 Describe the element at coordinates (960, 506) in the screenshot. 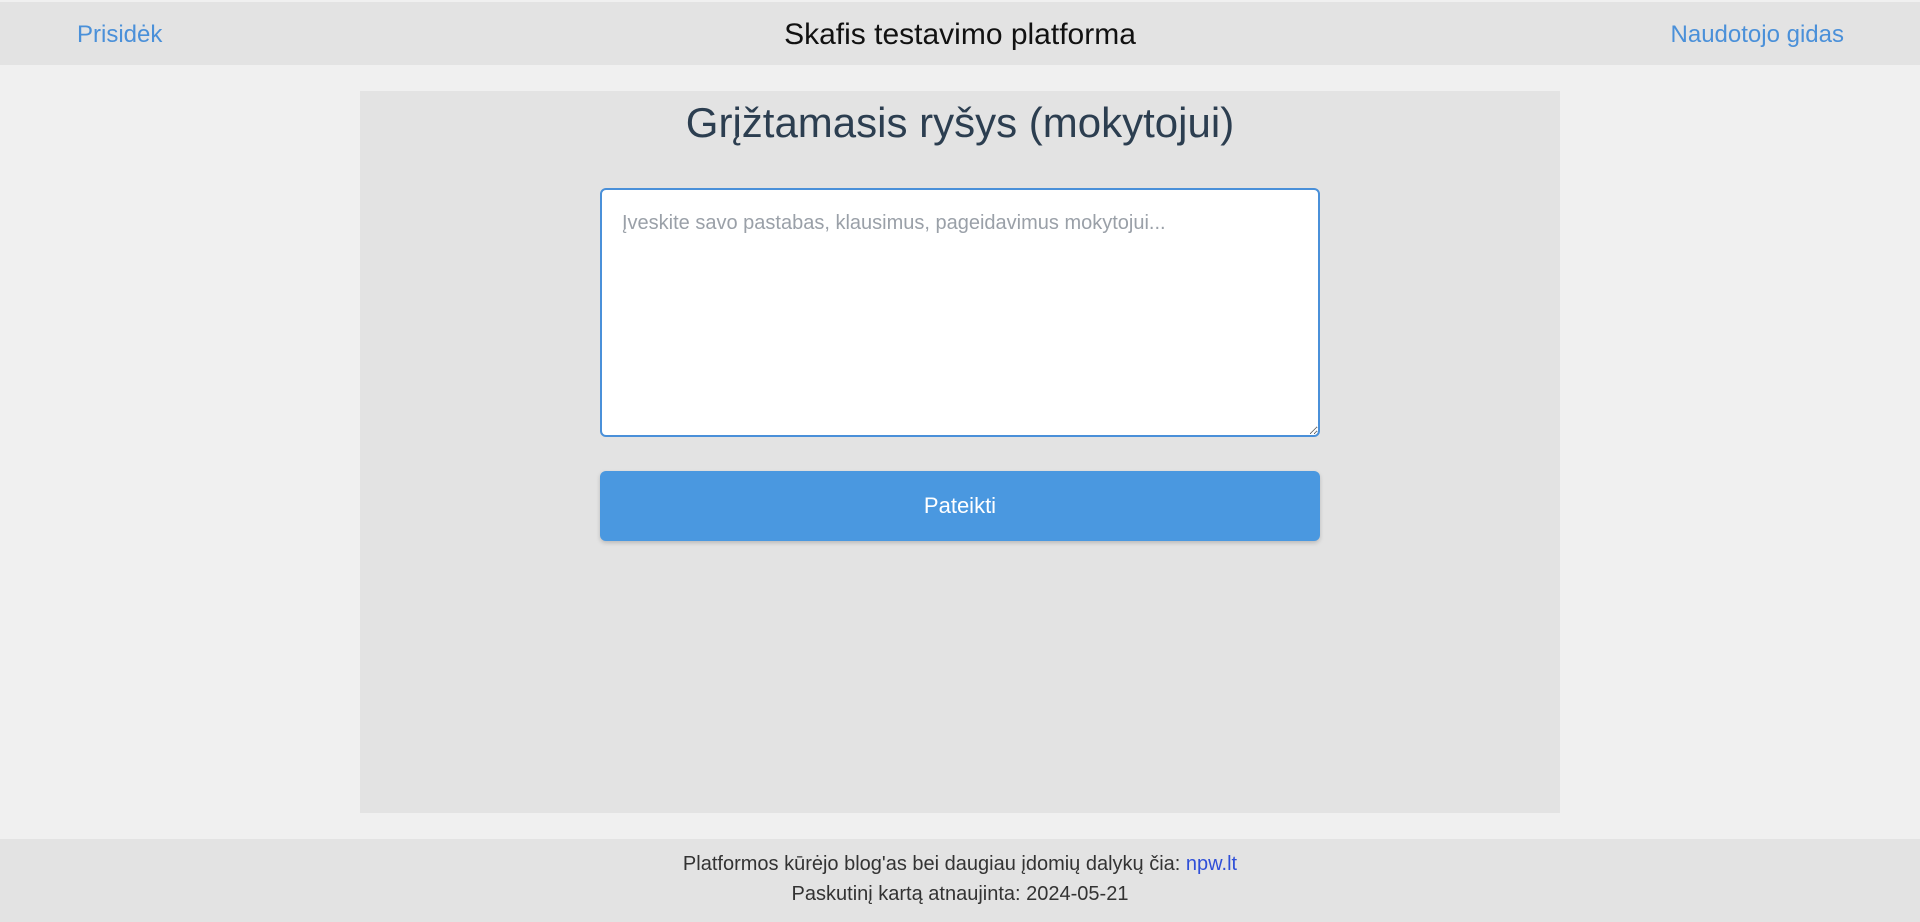

I see `submit-button: Pateikti` at that location.